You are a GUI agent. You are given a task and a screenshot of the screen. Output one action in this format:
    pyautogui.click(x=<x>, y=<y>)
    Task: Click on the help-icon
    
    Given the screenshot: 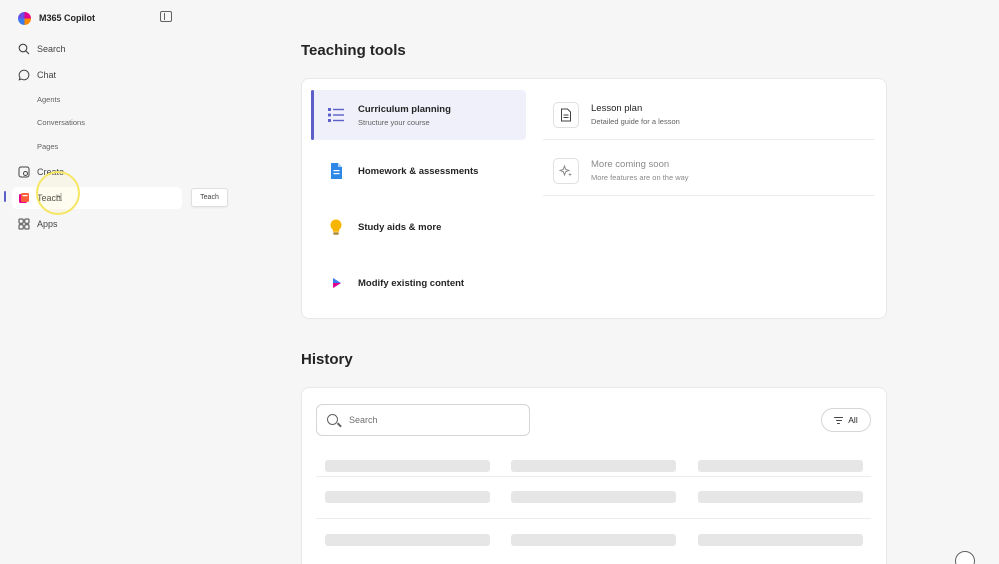 What is the action you would take?
    pyautogui.click(x=965, y=557)
    